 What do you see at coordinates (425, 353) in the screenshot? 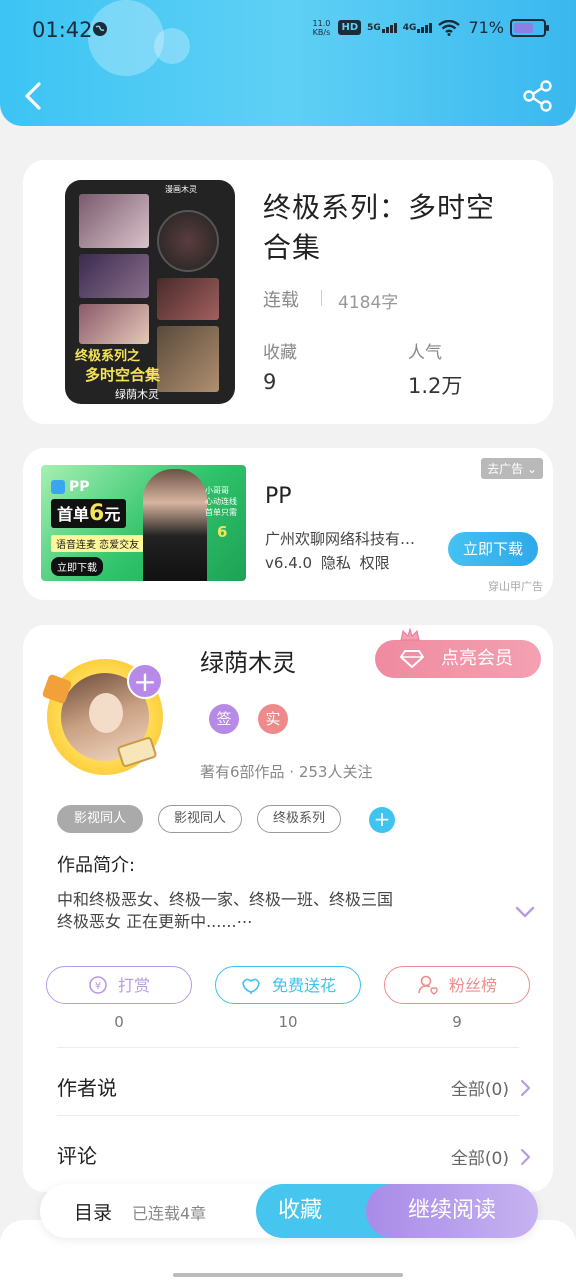
I see `popularity-label: 人气` at bounding box center [425, 353].